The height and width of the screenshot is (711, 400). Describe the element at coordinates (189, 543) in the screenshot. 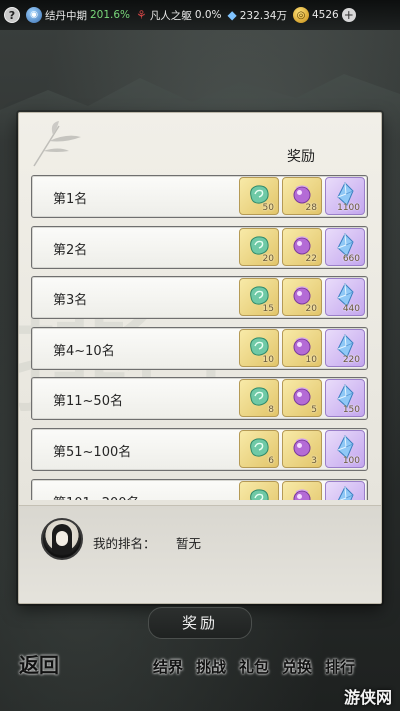

I see `my-rank-value: 暂无` at that location.